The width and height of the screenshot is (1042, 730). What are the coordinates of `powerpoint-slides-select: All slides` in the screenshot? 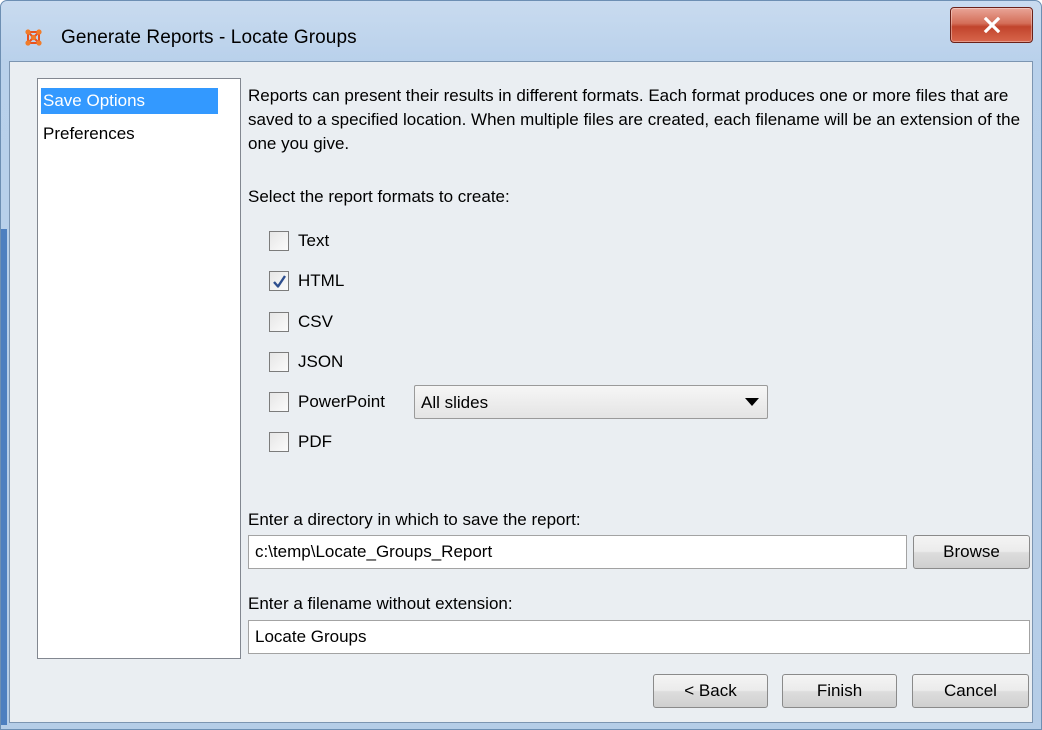 It's located at (591, 402).